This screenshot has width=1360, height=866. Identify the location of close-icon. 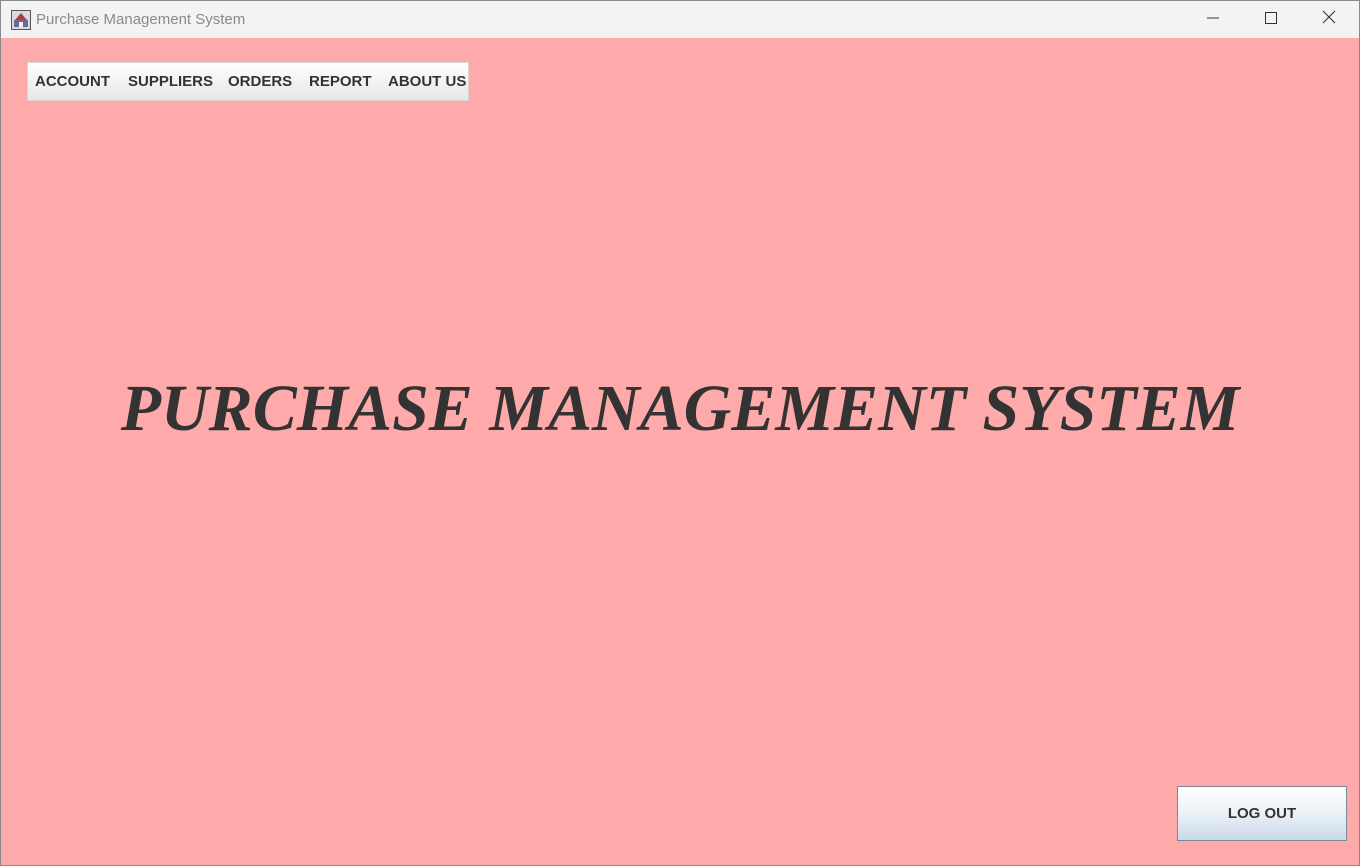
(1329, 19).